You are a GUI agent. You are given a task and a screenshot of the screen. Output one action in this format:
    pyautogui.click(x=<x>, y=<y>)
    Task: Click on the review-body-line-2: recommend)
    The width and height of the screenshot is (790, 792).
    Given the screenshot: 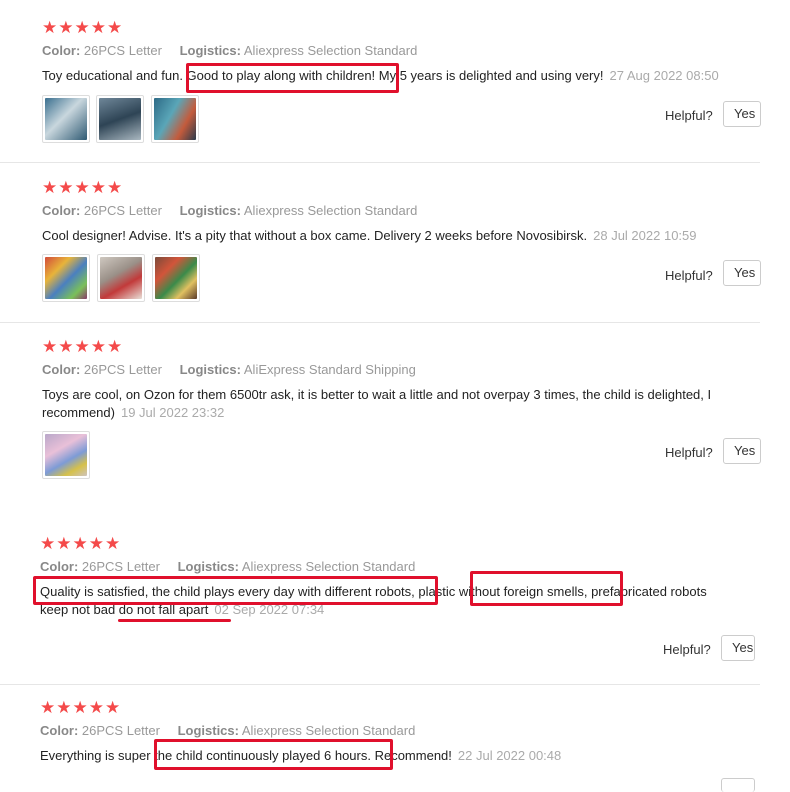 What is the action you would take?
    pyautogui.click(x=78, y=412)
    